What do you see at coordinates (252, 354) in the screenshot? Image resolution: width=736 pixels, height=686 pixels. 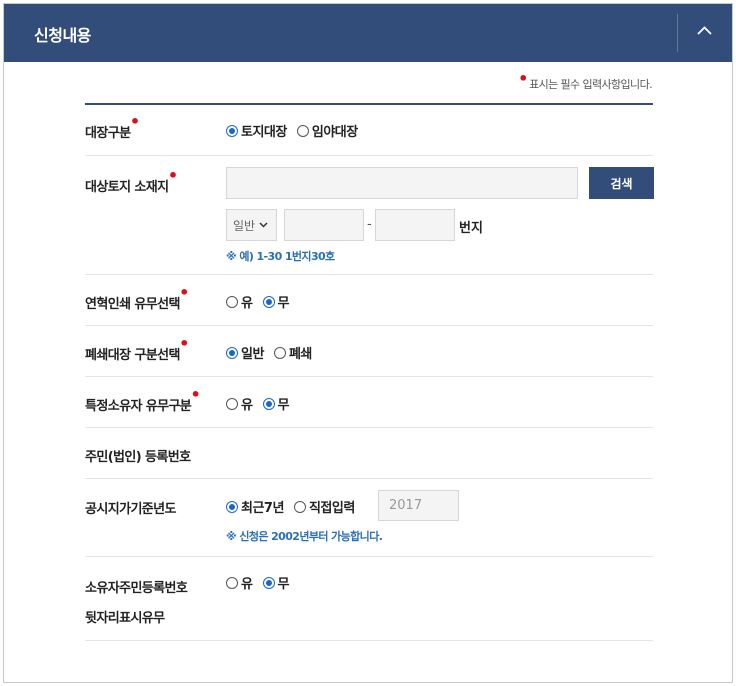 I see `radio-label: 일반` at bounding box center [252, 354].